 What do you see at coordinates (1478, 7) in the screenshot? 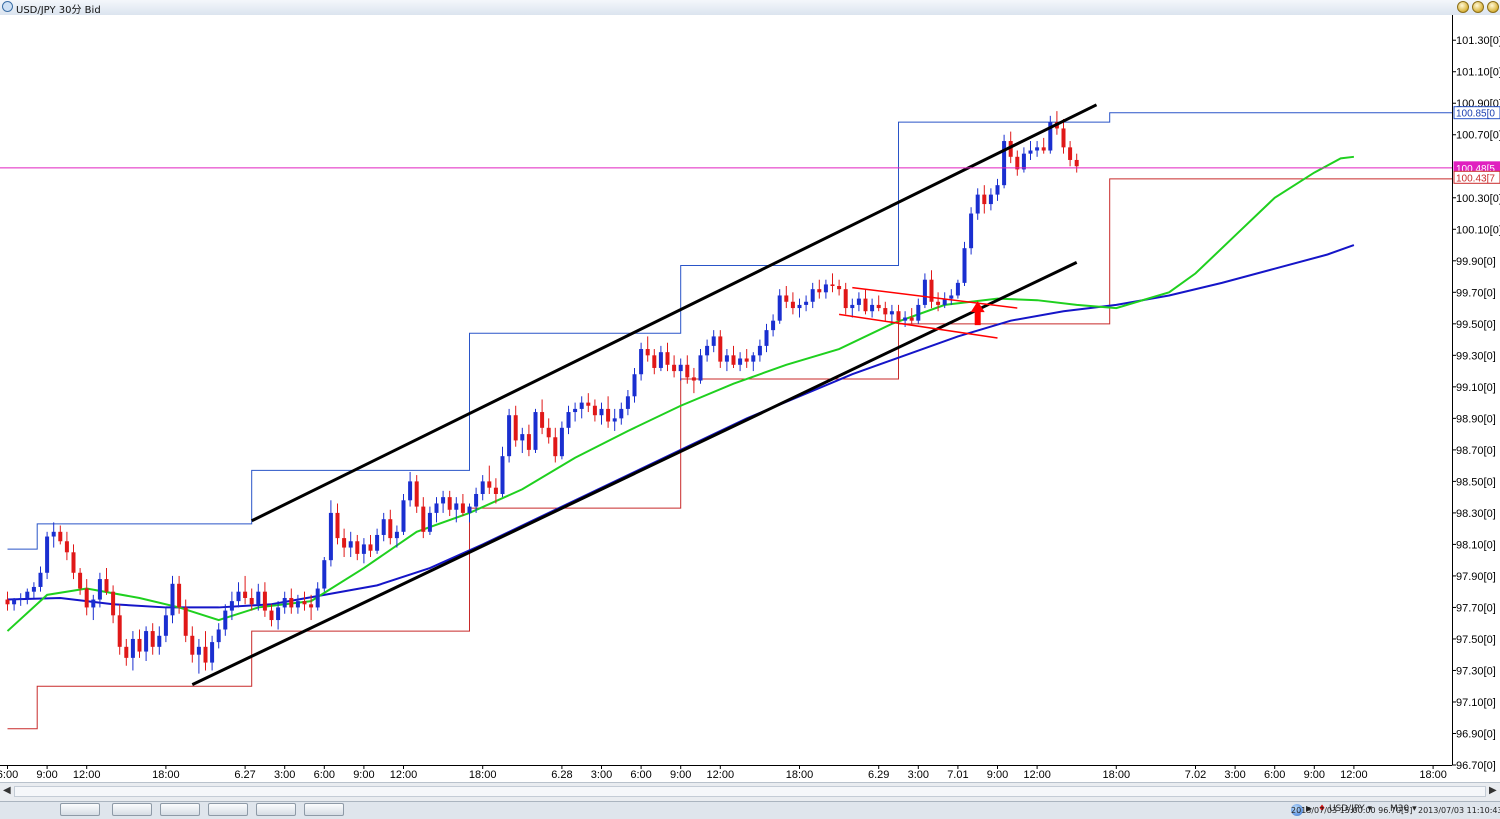
I see `maximize-button` at bounding box center [1478, 7].